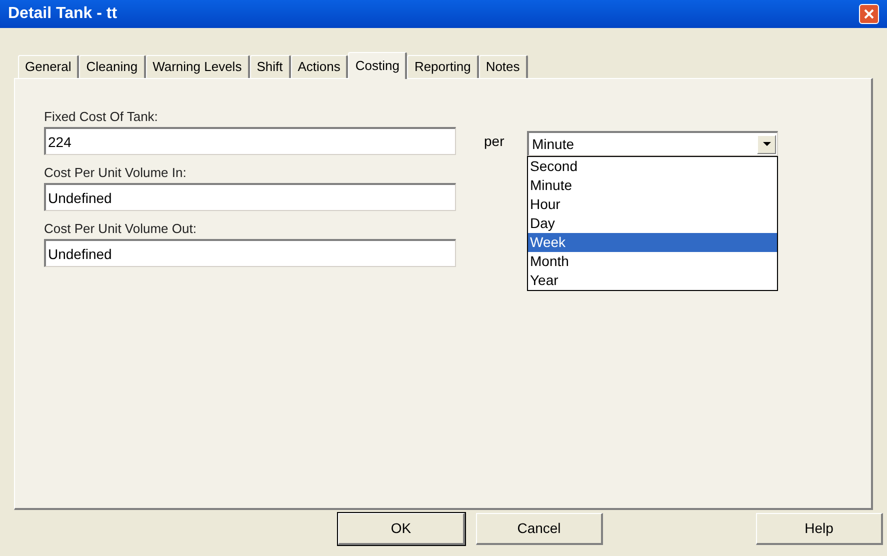  I want to click on close-button, so click(869, 14).